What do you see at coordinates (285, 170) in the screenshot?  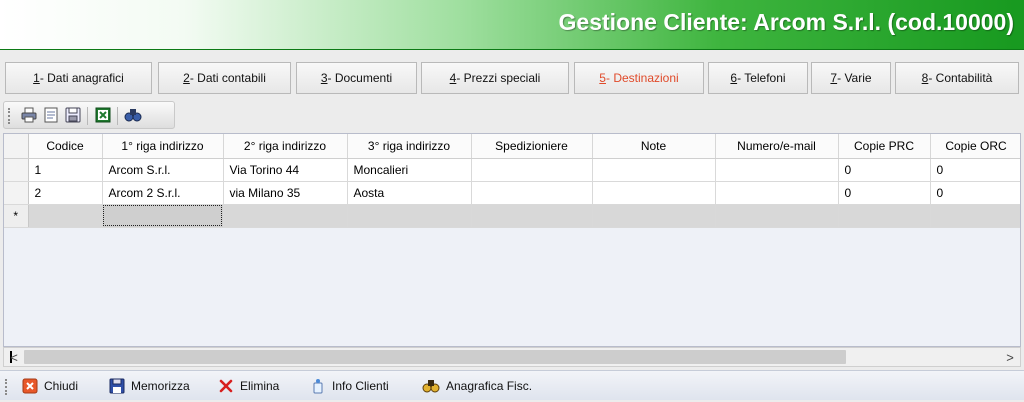 I see `cell-riga2: Via Torino 44` at bounding box center [285, 170].